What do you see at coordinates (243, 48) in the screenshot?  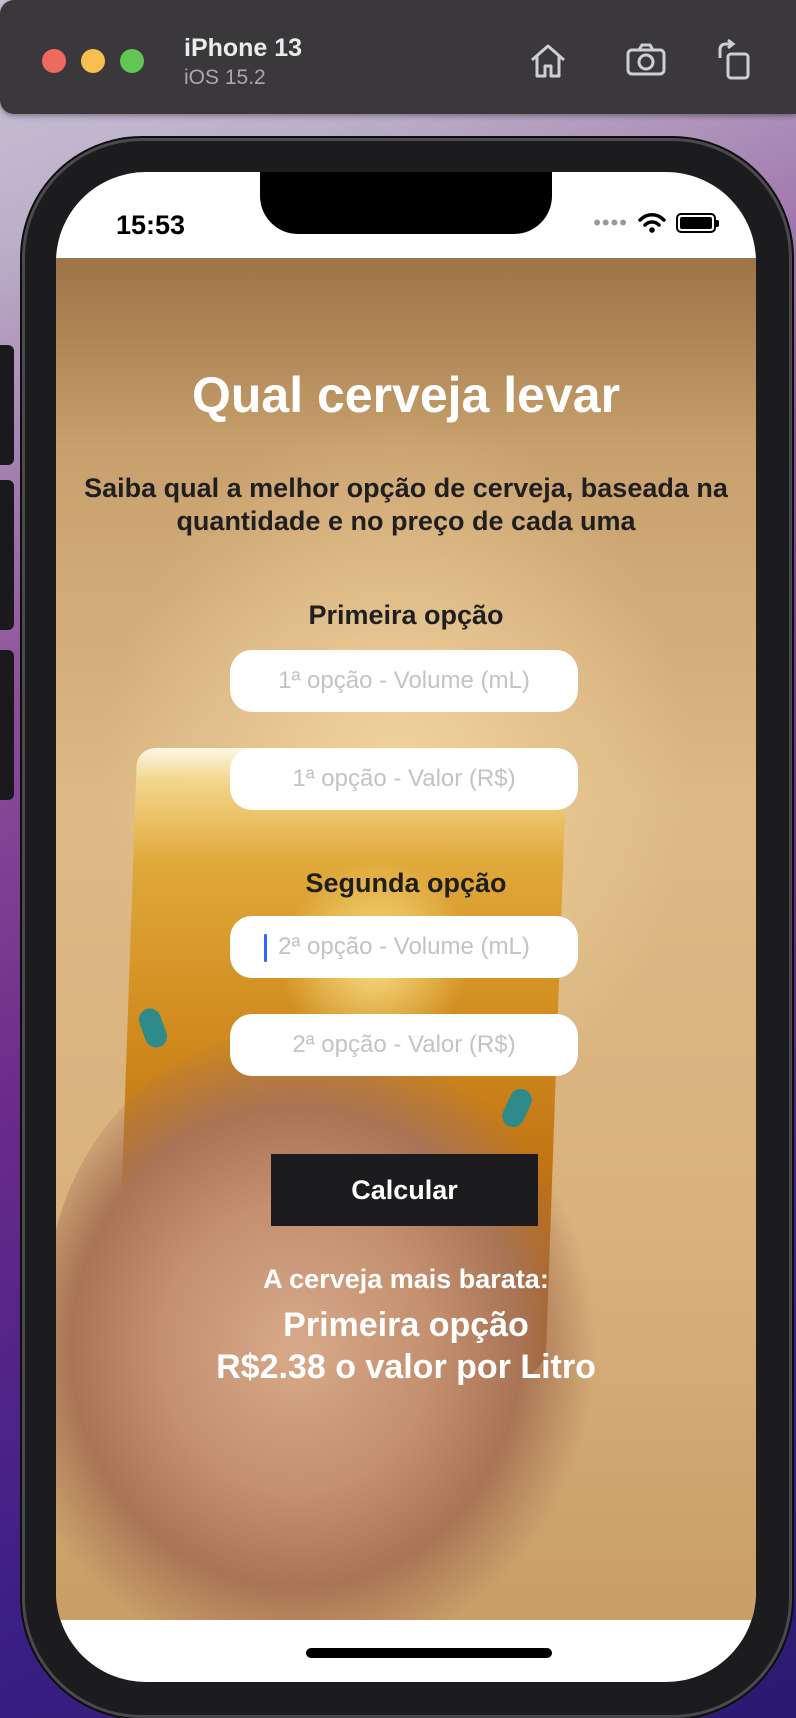 I see `device-name: iPhone 13` at bounding box center [243, 48].